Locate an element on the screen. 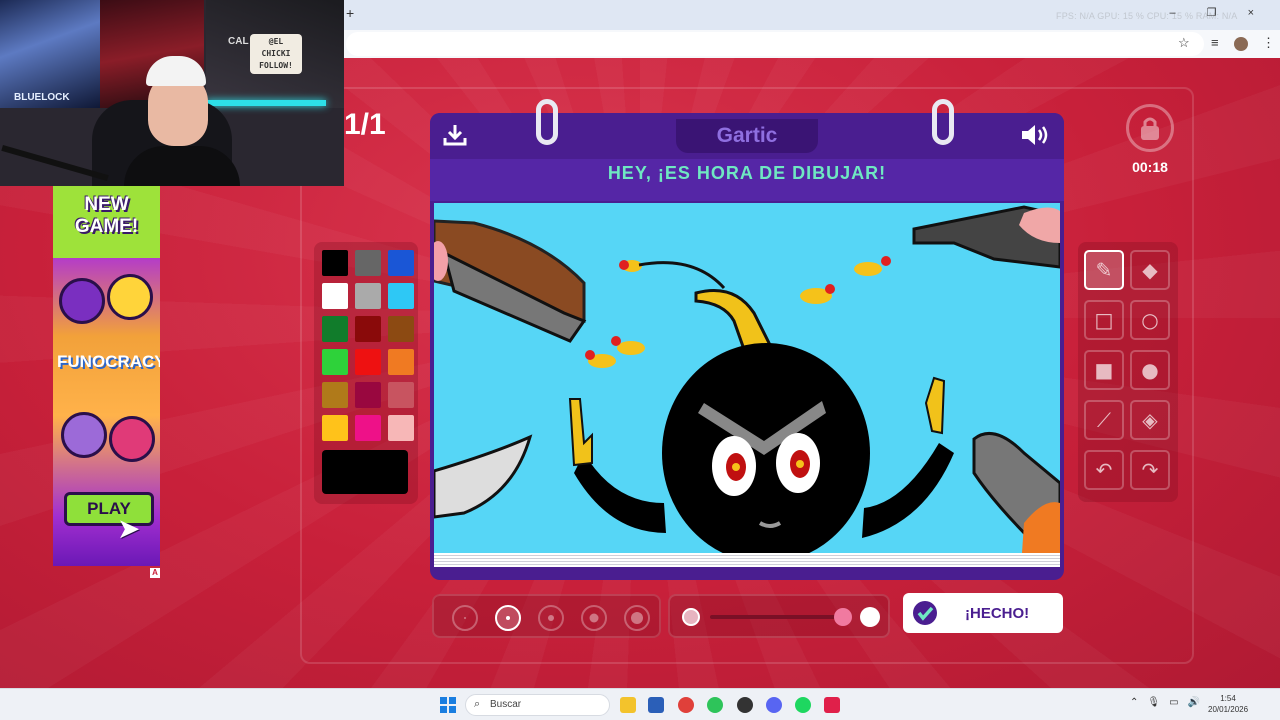  fill-bucket-icon: ◈ is located at coordinates (1150, 420).